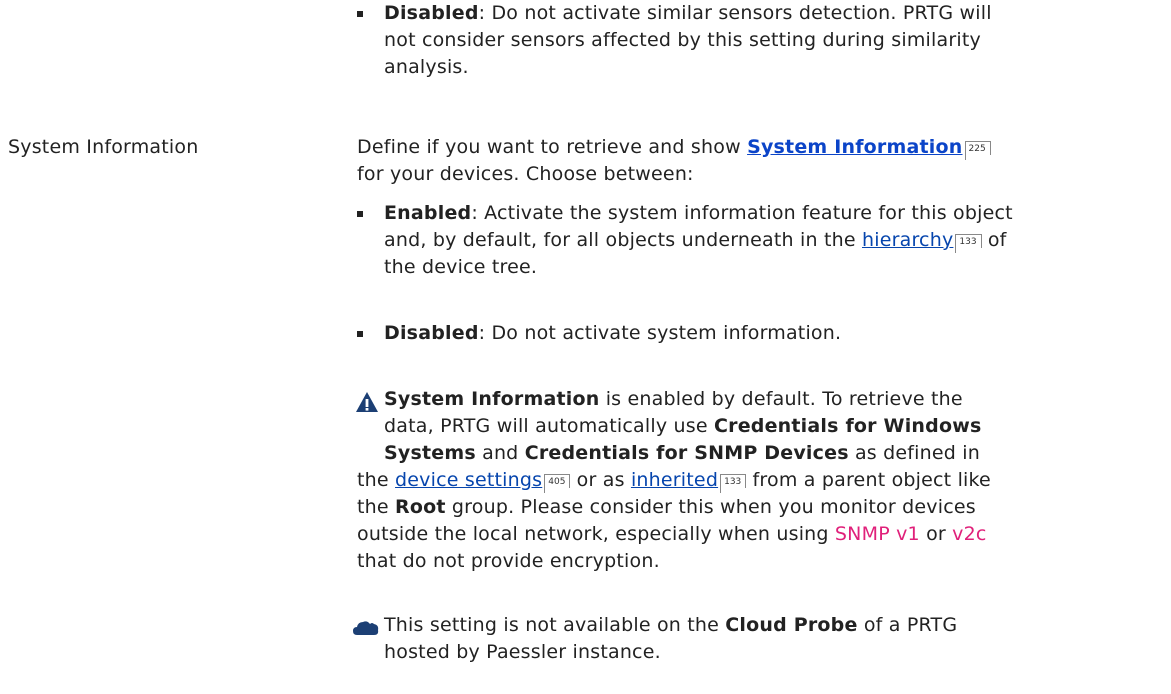 The image size is (1171, 694). I want to click on note-text: that do not provide encryption., so click(508, 561).